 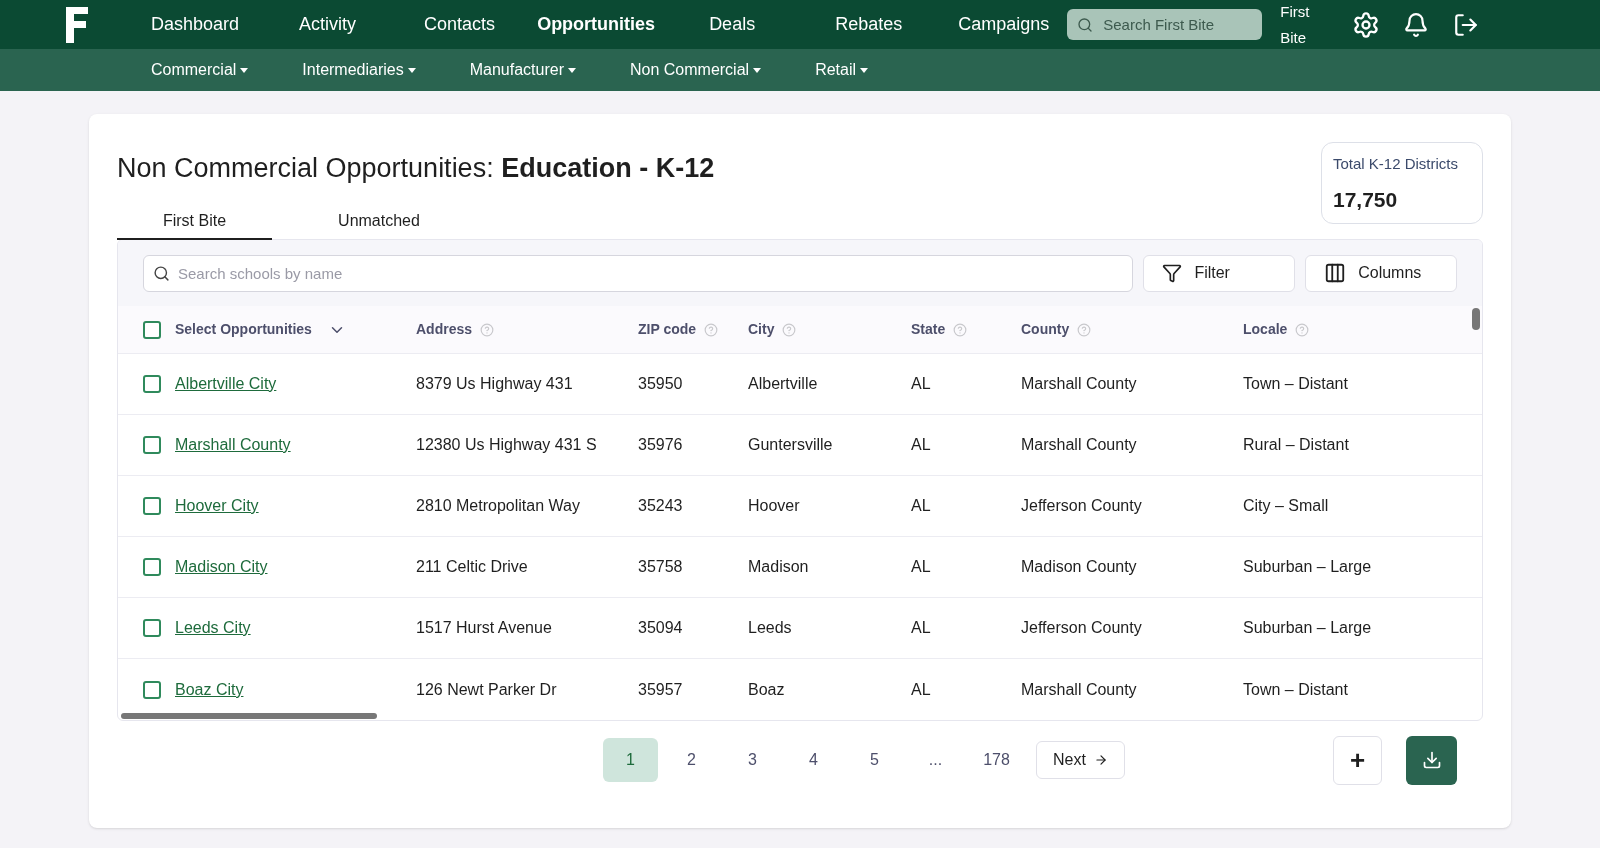 What do you see at coordinates (928, 329) in the screenshot?
I see `column-header: State` at bounding box center [928, 329].